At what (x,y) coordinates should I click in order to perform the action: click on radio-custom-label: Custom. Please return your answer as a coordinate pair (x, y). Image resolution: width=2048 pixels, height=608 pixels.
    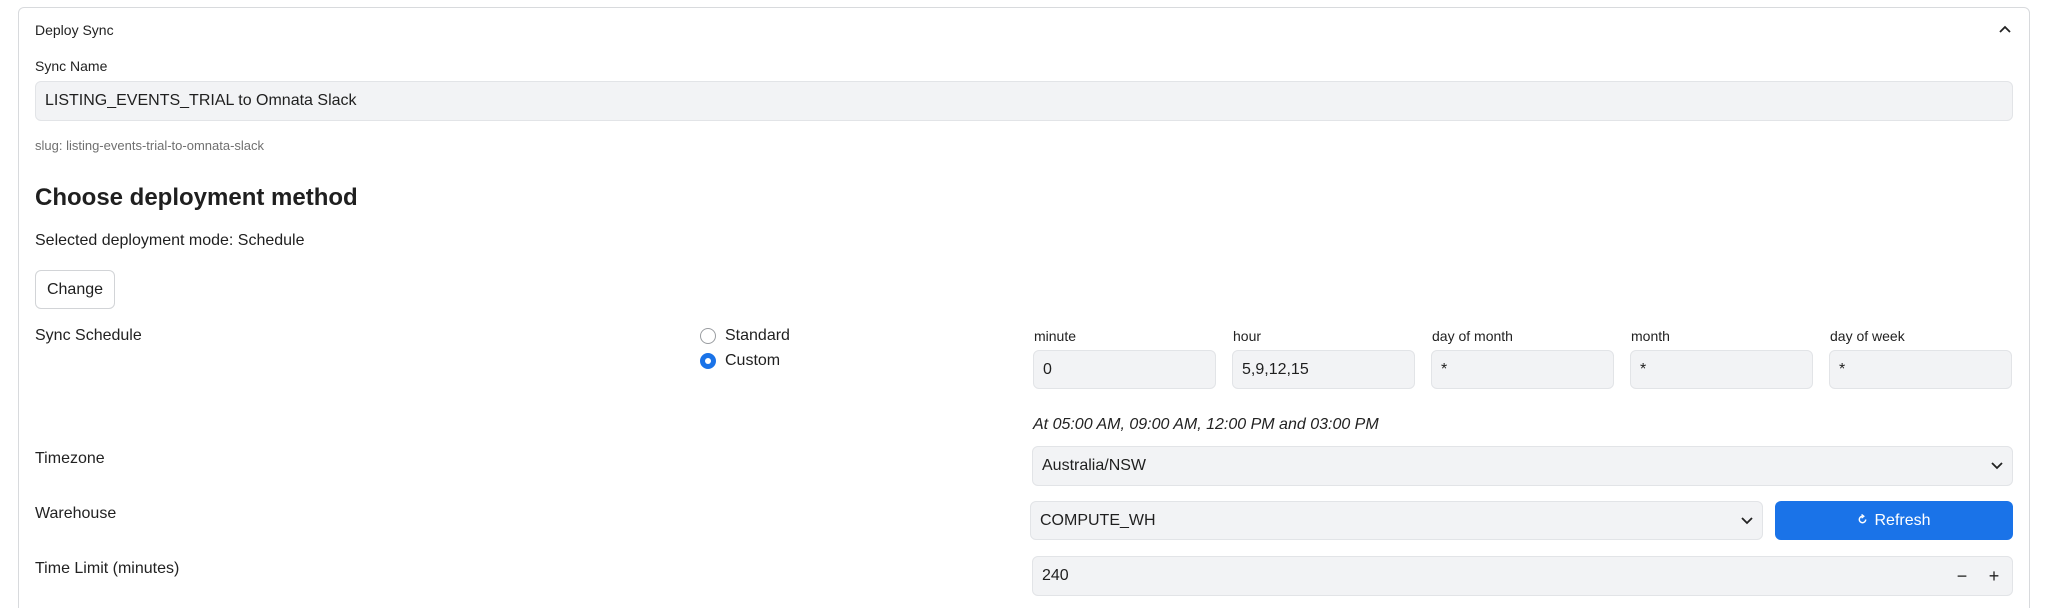
    Looking at the image, I should click on (753, 360).